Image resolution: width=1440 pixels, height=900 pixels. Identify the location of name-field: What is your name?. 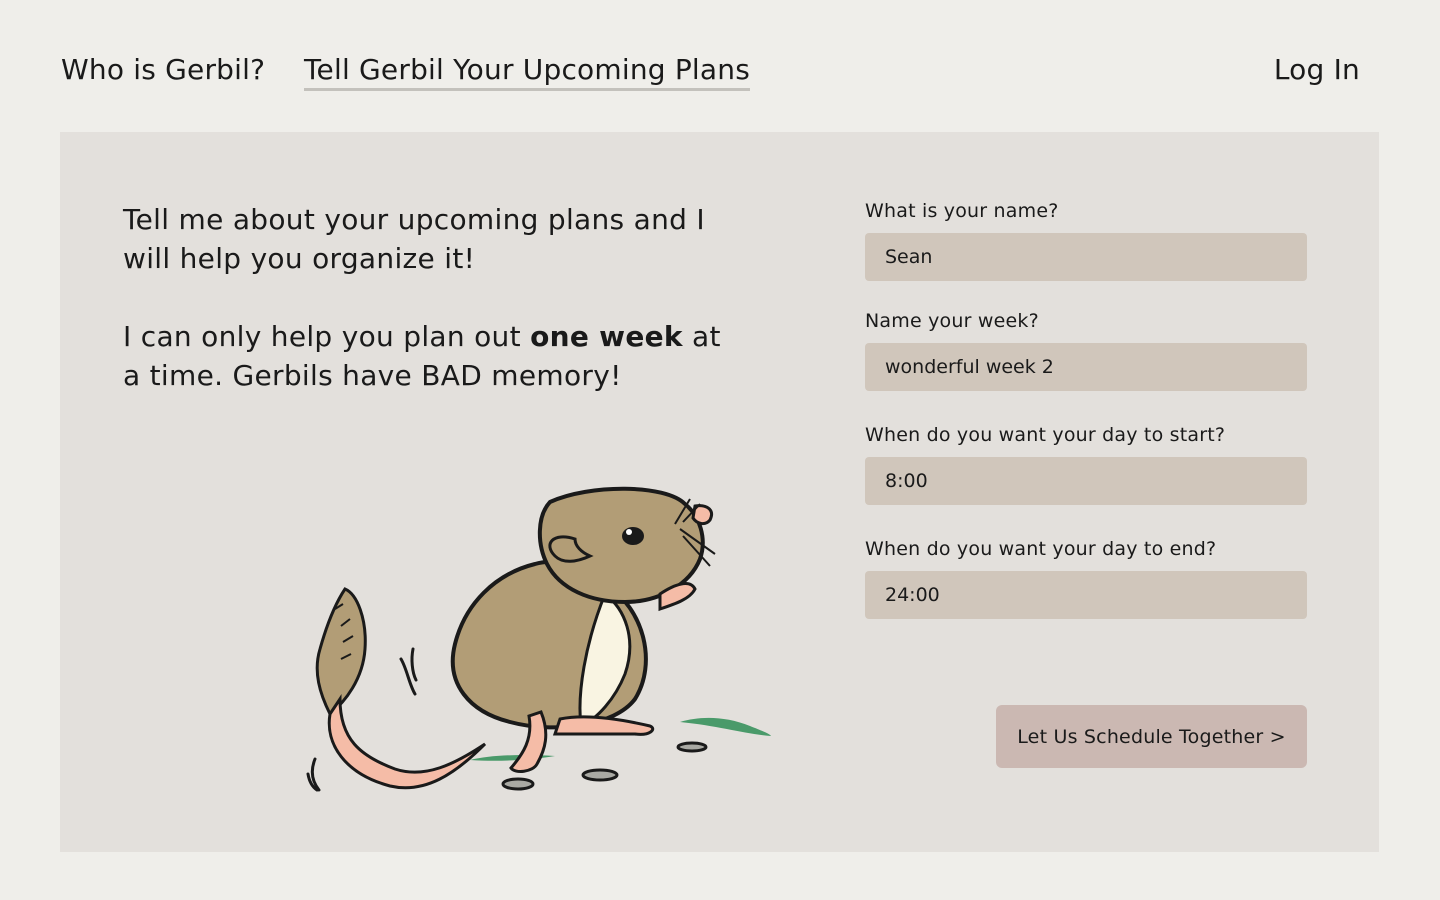
(1086, 240).